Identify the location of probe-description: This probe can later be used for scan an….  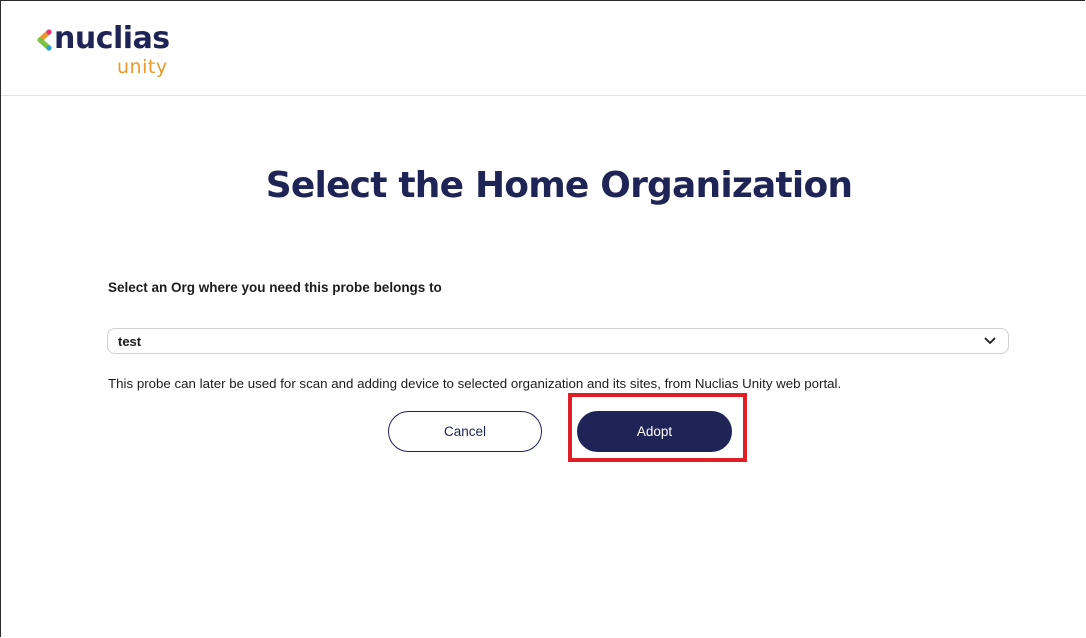
(475, 383).